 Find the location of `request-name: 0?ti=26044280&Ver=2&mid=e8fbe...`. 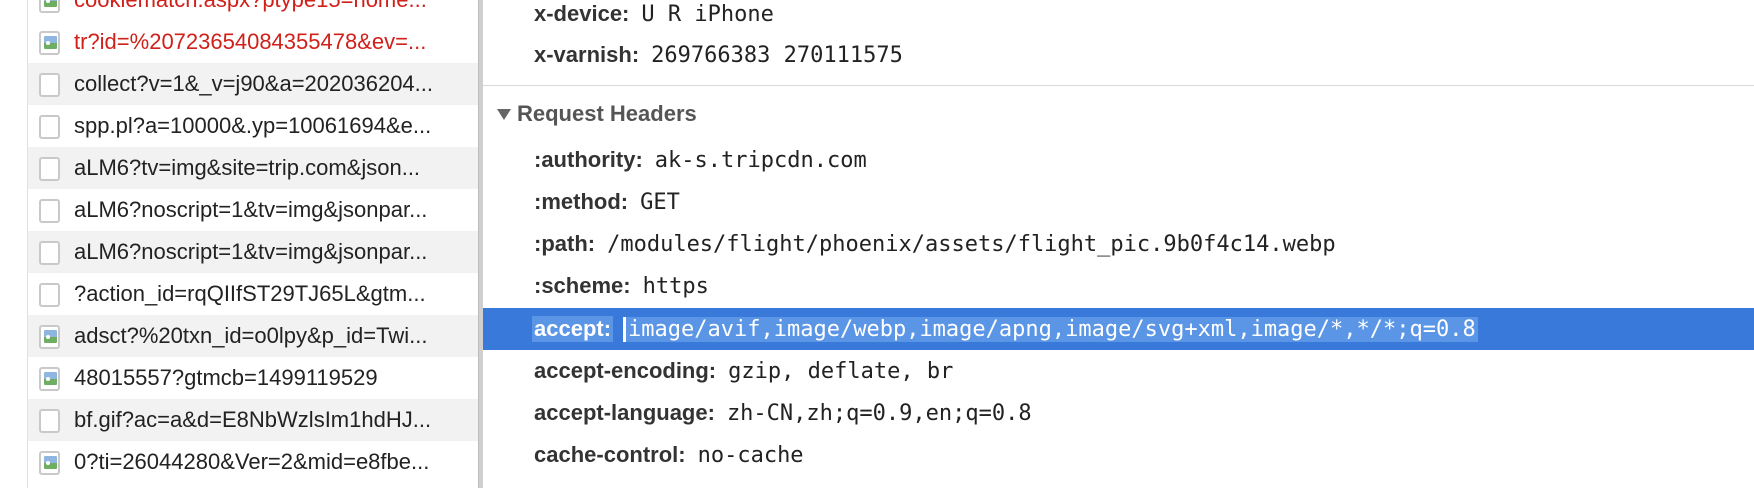

request-name: 0?ti=26044280&Ver=2&mid=e8fbe... is located at coordinates (252, 461).